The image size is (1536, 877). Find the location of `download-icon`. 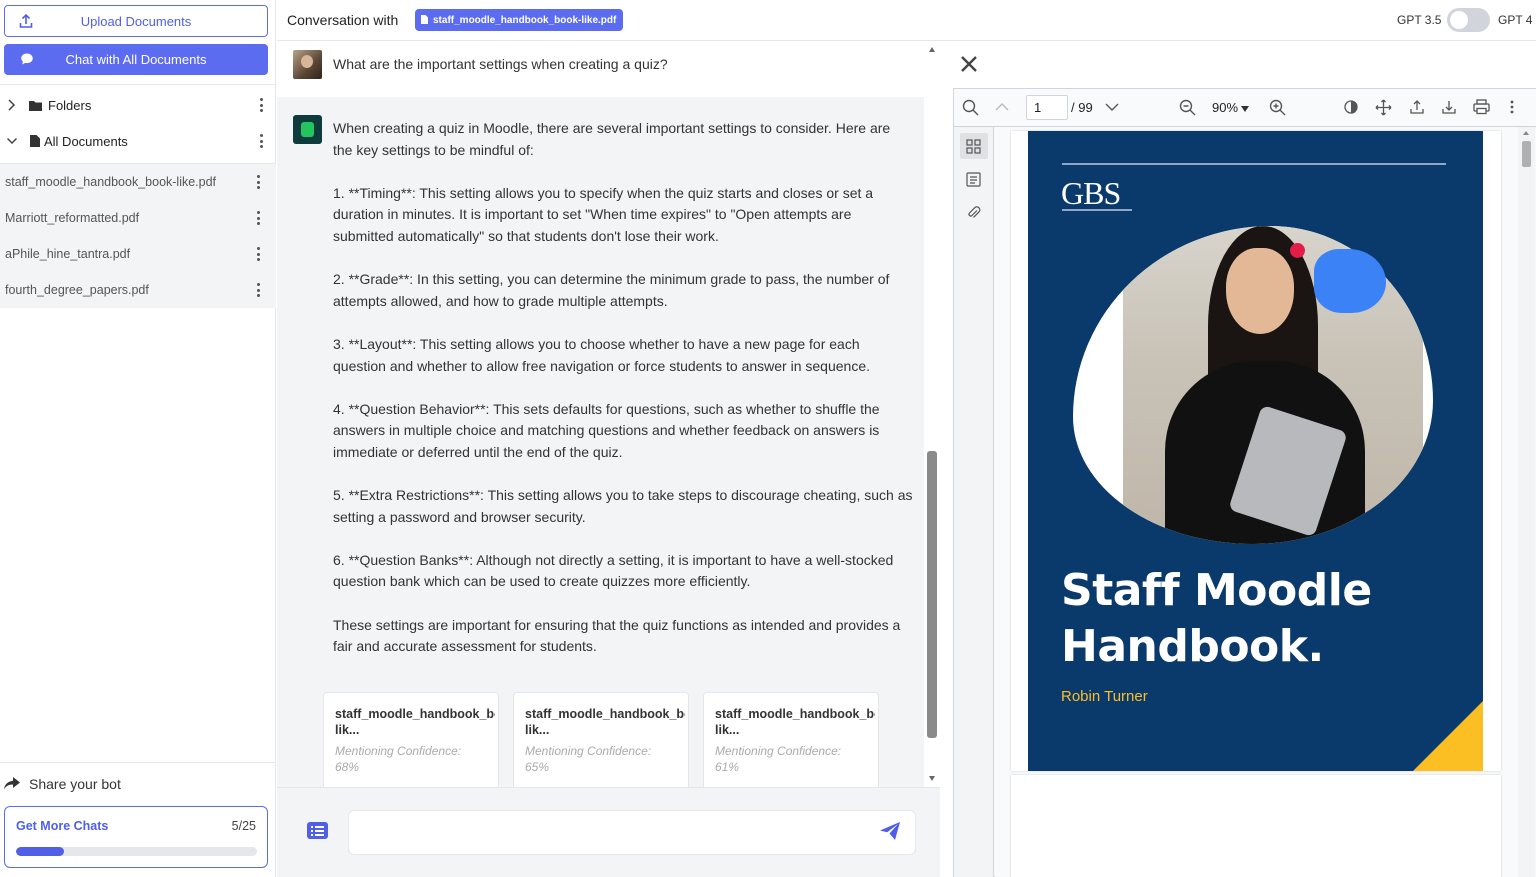

download-icon is located at coordinates (1449, 109).